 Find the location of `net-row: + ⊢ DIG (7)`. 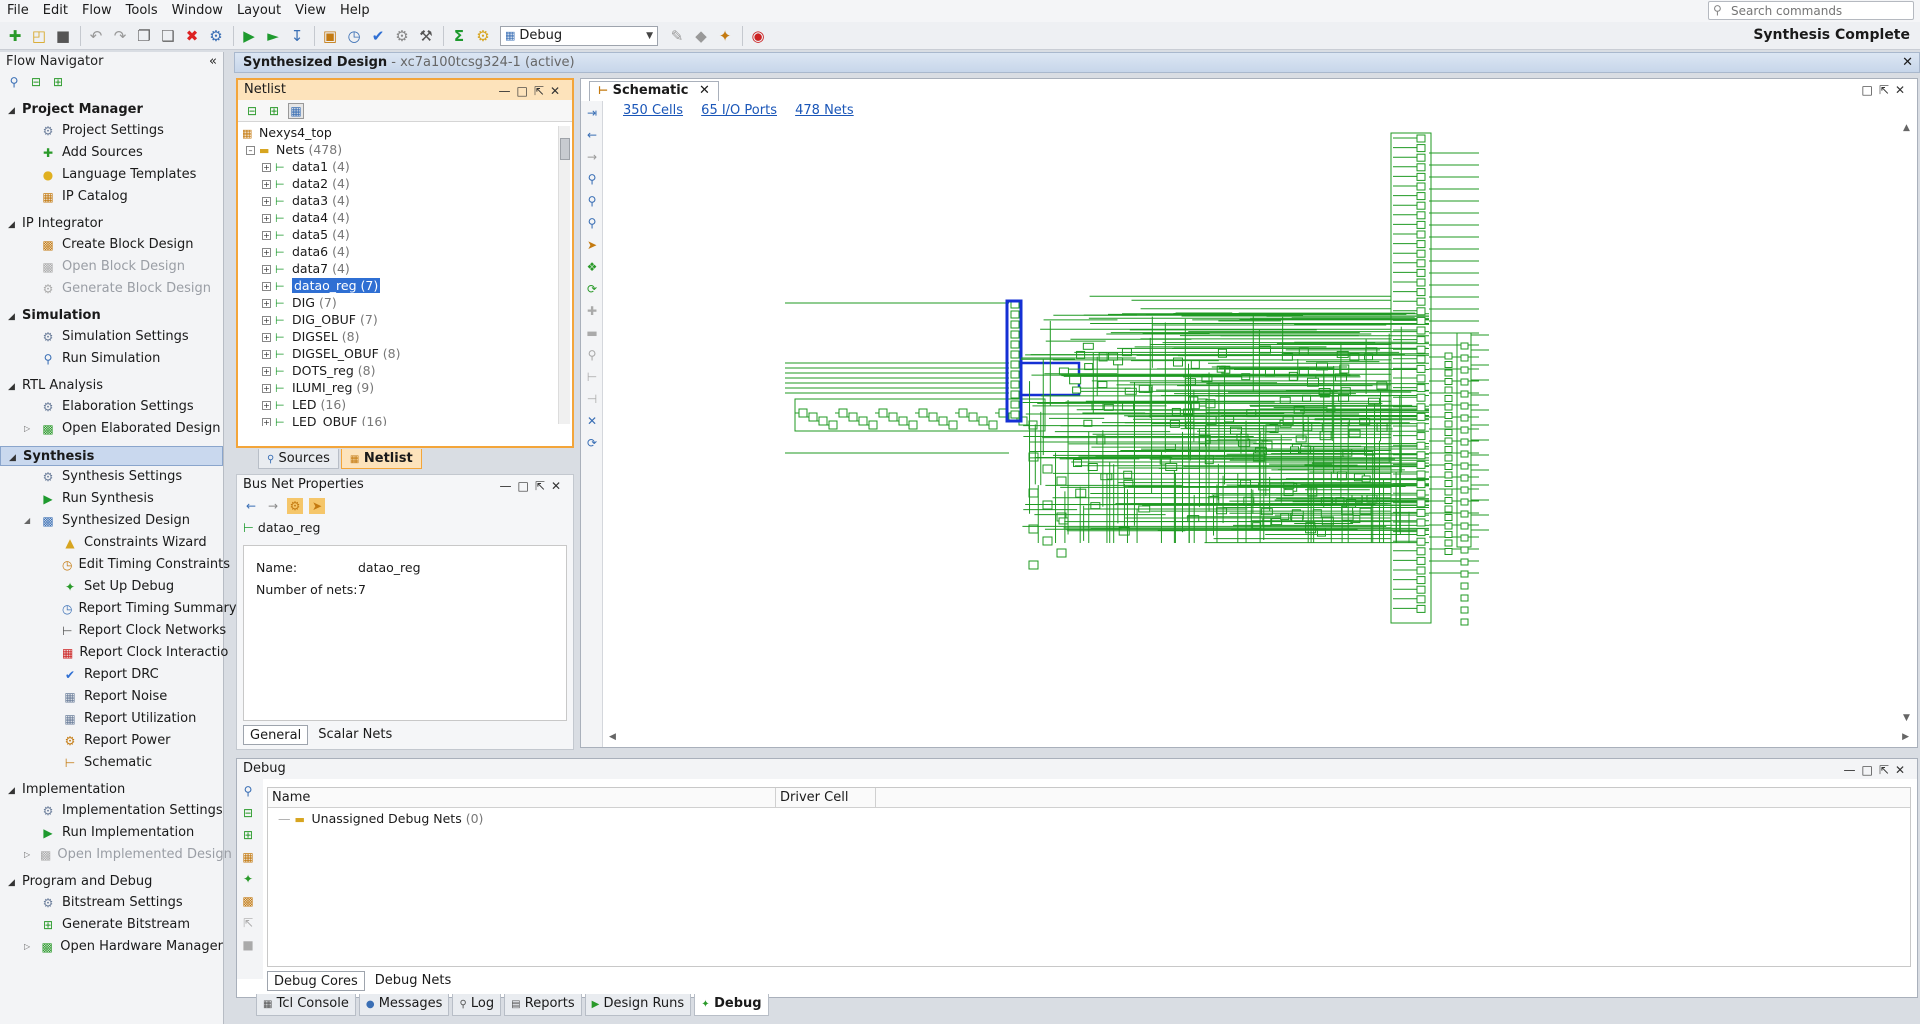

net-row: + ⊢ DIG (7) is located at coordinates (397, 302).